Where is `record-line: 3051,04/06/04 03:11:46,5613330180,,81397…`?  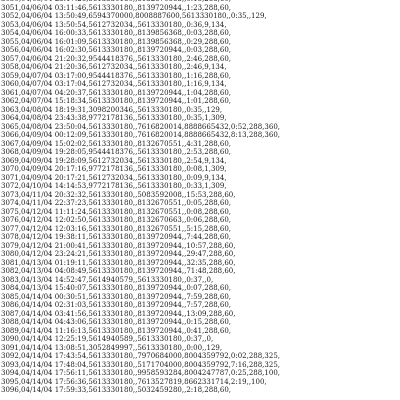 record-line: 3051,04/06/04 03:11:46,5613330180,,81397… is located at coordinates (116, 7).